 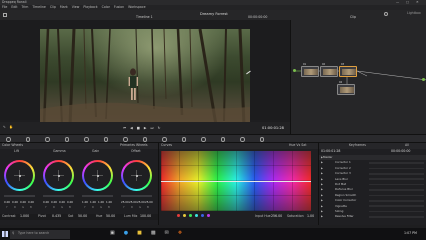 What do you see at coordinates (101, 207) in the screenshot?
I see `channel-label: G` at bounding box center [101, 207].